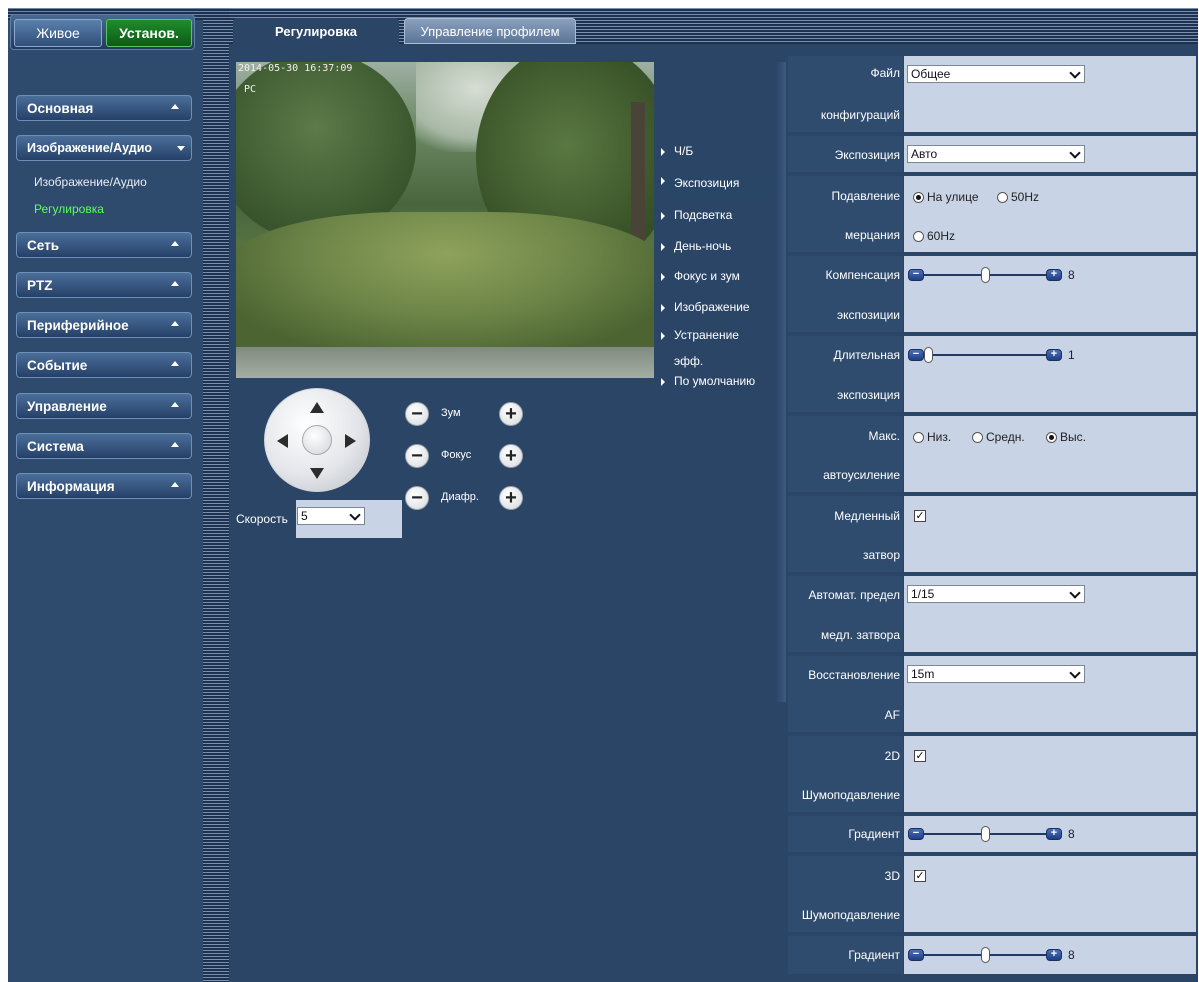 This screenshot has width=1199, height=982. I want to click on long-exp-label-2: экспозиция, so click(868, 395).